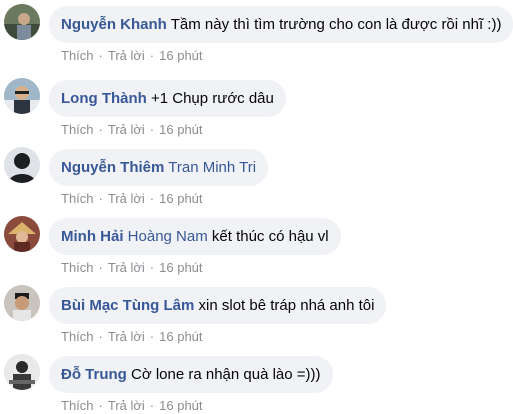  Describe the element at coordinates (104, 98) in the screenshot. I see `comment-author: Long Thành` at that location.